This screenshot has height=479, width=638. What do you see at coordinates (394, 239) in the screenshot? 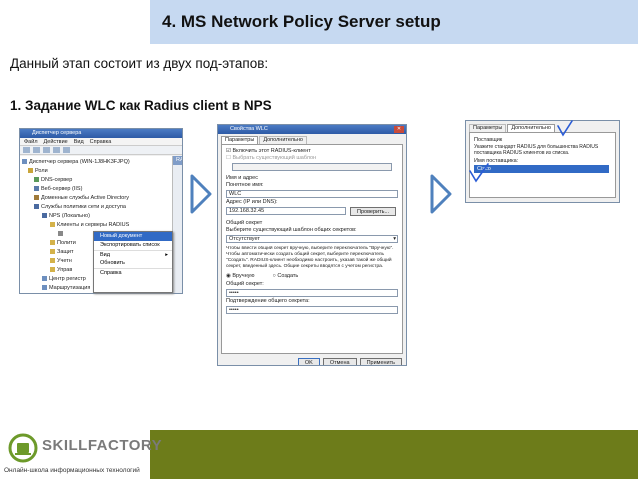
I see `chevron-down-icon: ▾` at bounding box center [394, 239].